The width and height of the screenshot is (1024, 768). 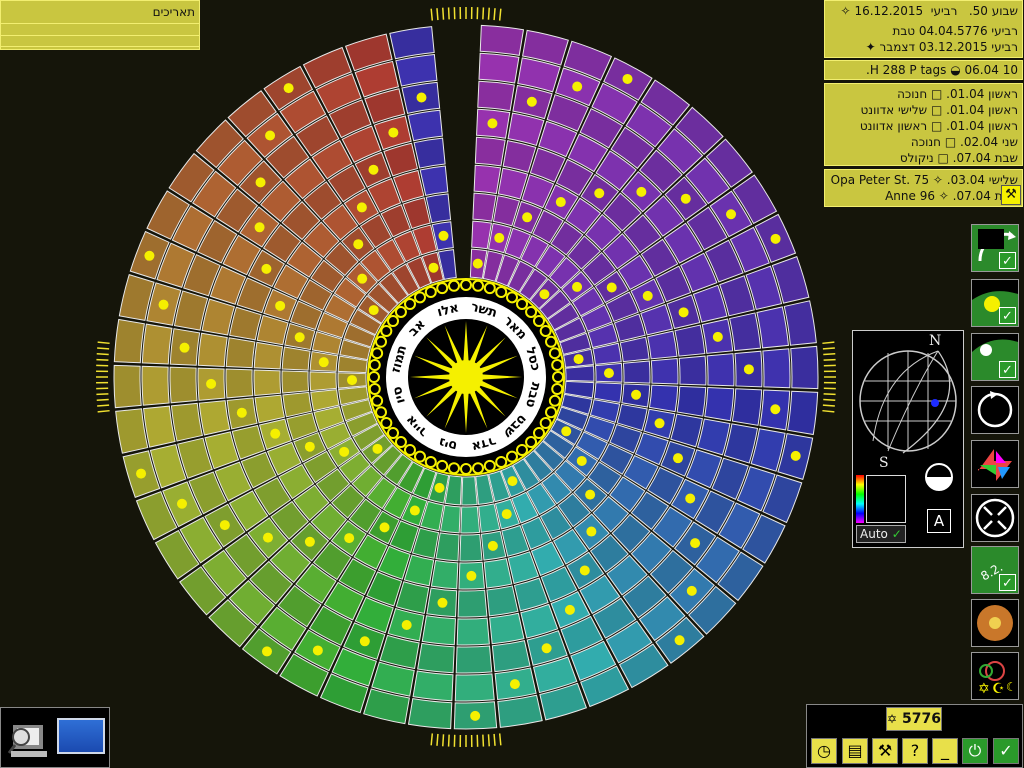 What do you see at coordinates (923, 94) in the screenshot?
I see `holiday-item: ראשון 01.04. □ חנוכה` at bounding box center [923, 94].